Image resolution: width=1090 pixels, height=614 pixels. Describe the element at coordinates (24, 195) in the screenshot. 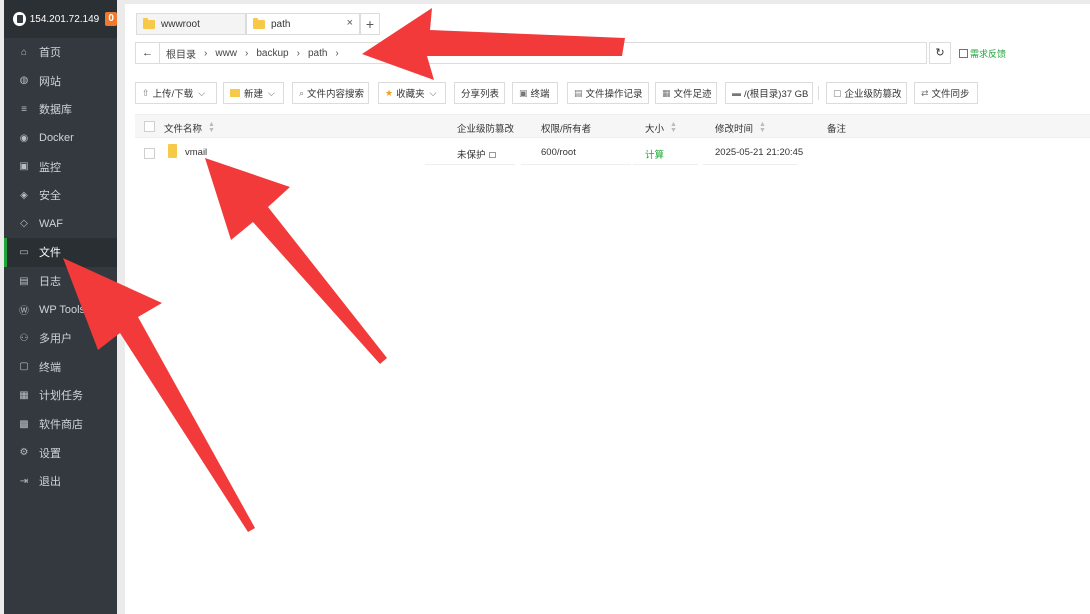

I see `shield-icon: ◈` at that location.